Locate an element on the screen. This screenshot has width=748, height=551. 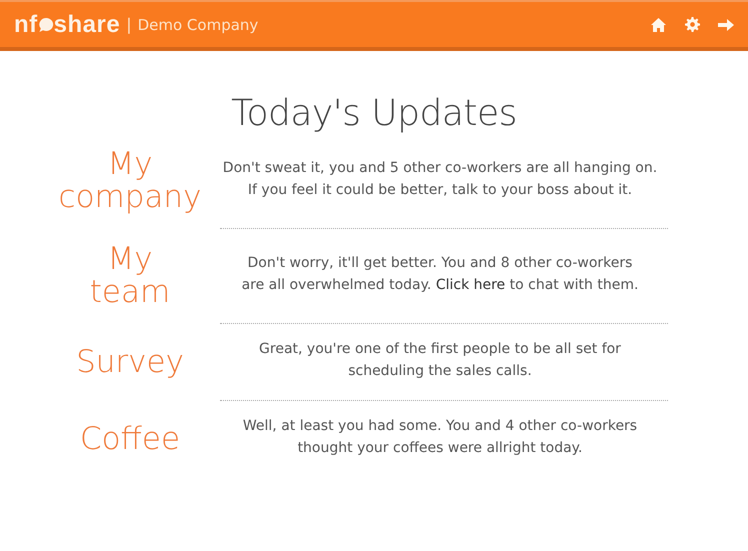
category-label: Coffee is located at coordinates (130, 439).